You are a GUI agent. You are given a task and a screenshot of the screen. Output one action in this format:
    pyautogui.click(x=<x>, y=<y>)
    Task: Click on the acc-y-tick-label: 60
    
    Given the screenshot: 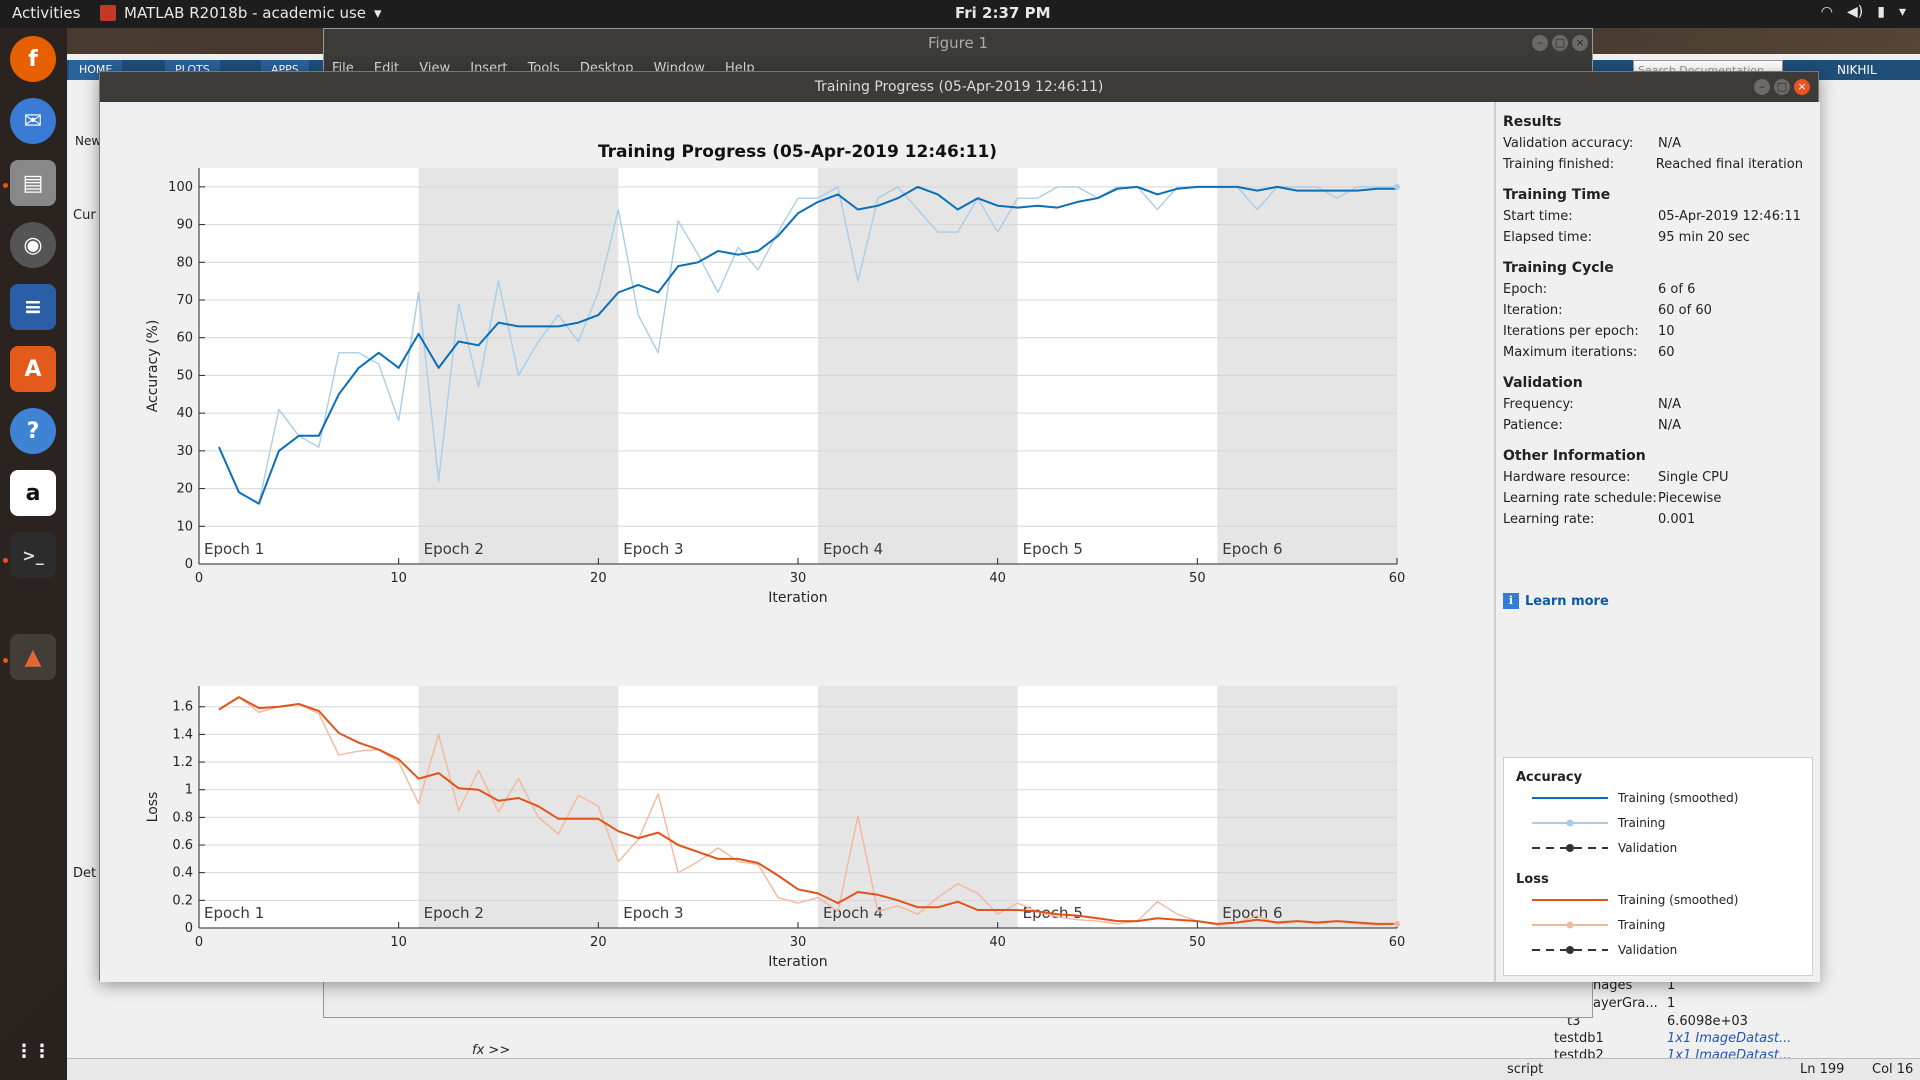 What is the action you would take?
    pyautogui.click(x=184, y=338)
    